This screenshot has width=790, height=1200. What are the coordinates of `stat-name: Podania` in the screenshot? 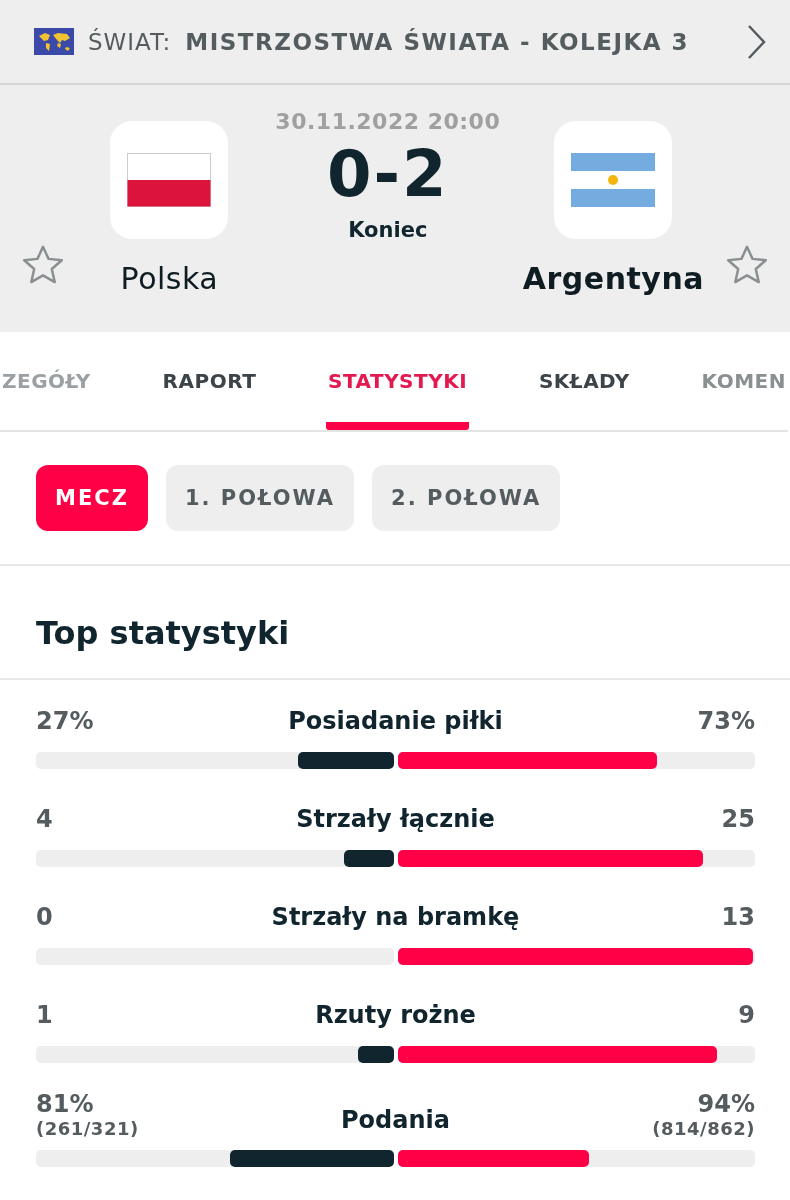 It's located at (395, 1119).